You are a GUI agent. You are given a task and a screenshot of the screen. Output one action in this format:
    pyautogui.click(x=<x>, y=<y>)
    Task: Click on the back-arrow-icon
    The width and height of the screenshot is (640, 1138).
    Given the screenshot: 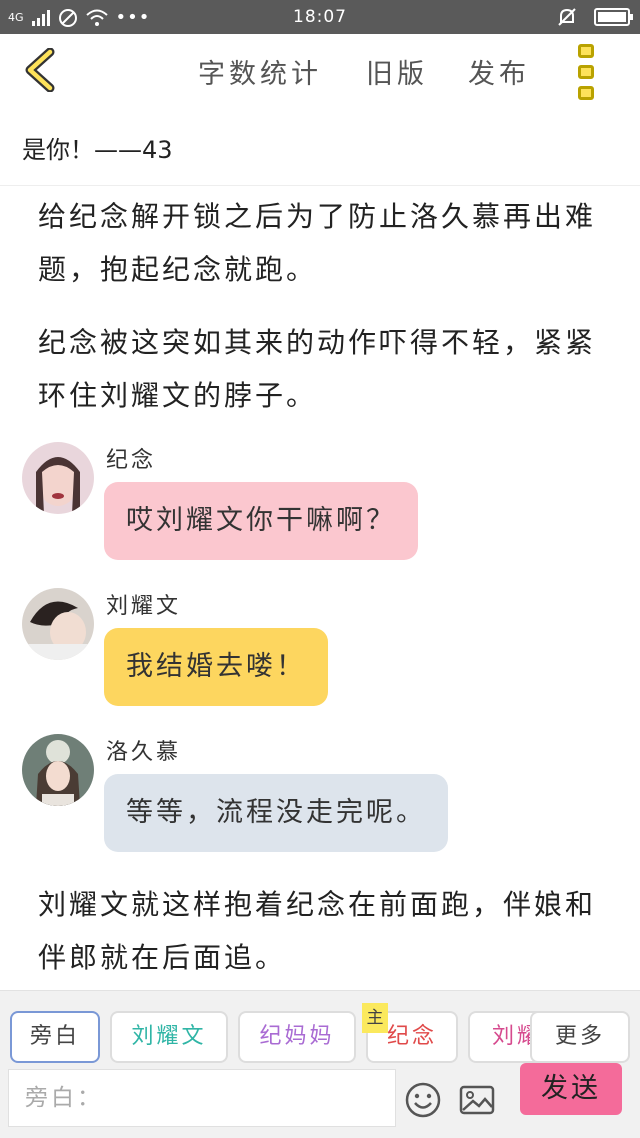 What is the action you would take?
    pyautogui.click(x=42, y=70)
    